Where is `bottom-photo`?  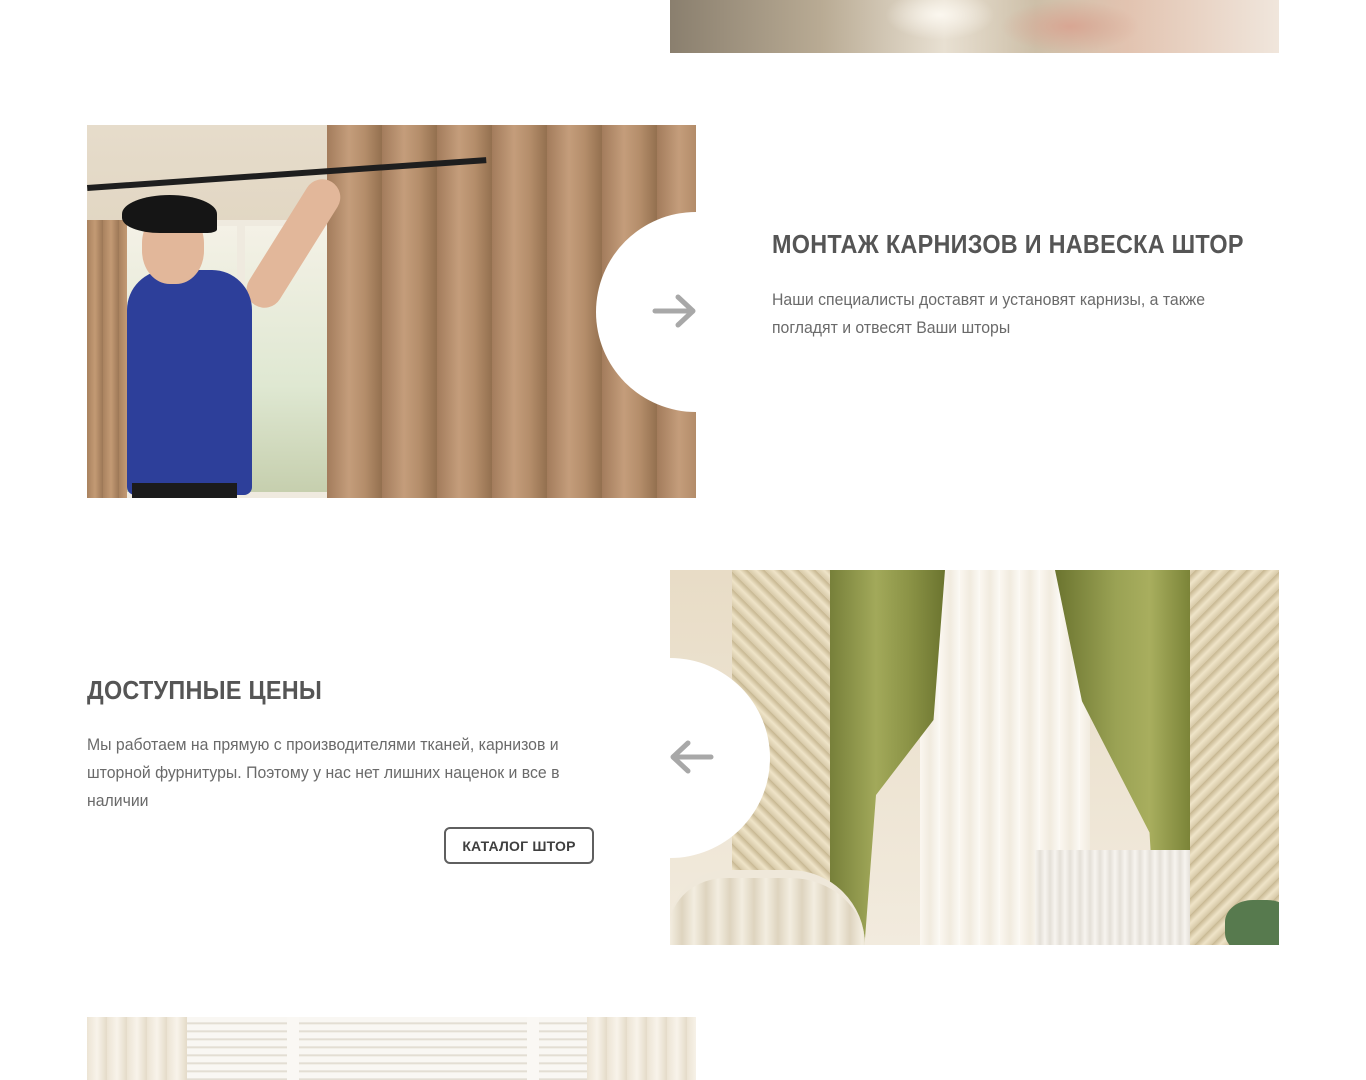 bottom-photo is located at coordinates (391, 1048).